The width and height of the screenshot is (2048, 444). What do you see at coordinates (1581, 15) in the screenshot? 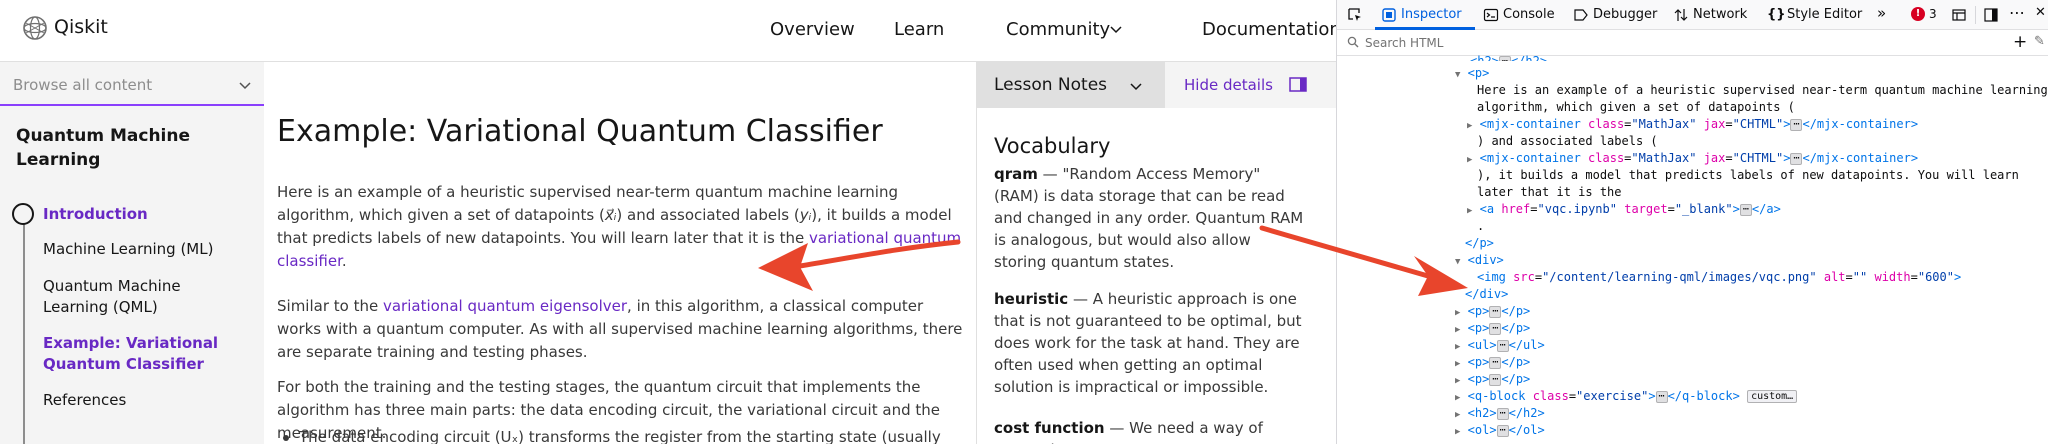
I see `debugger-icon` at bounding box center [1581, 15].